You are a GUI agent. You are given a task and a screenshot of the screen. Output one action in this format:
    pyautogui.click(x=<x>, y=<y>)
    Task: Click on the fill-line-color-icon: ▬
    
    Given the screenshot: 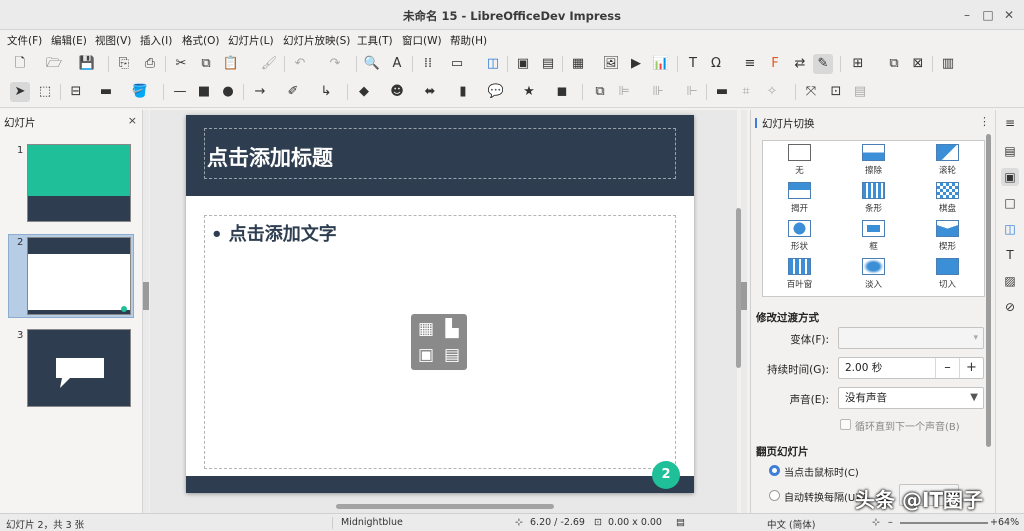 What is the action you would take?
    pyautogui.click(x=106, y=92)
    